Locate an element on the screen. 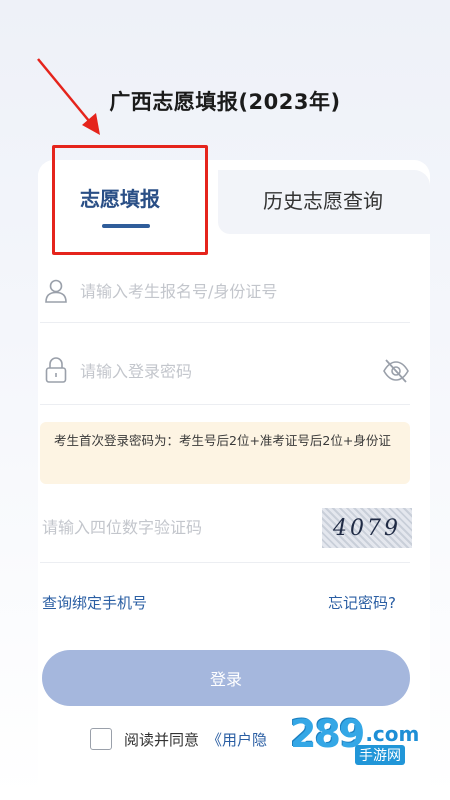 The width and height of the screenshot is (450, 800). password-notice: 考生首次登录密码为：考生号后2位+准考证号后2位+身份证 is located at coordinates (225, 453).